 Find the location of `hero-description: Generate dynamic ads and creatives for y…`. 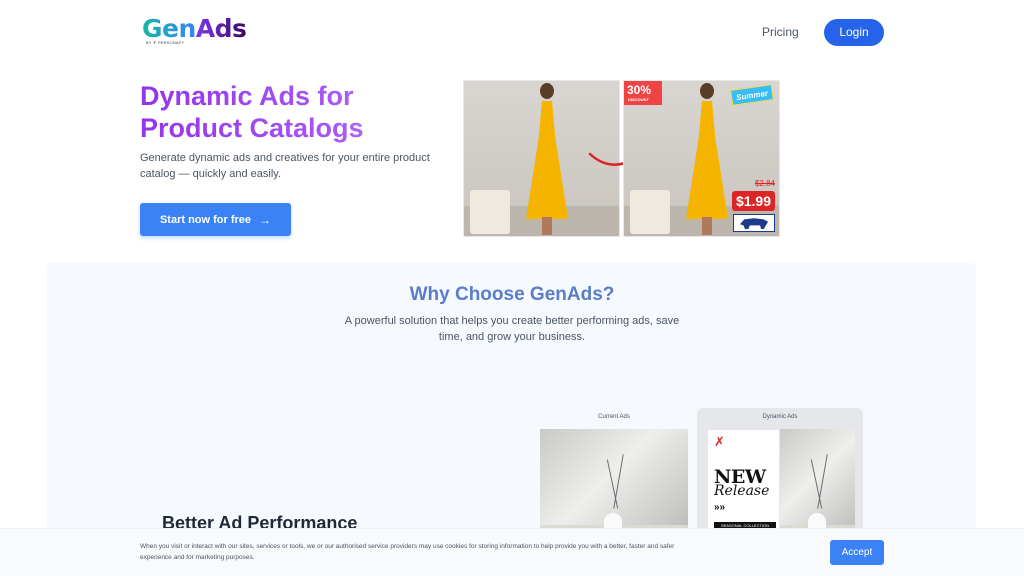

hero-description: Generate dynamic ads and creatives for y… is located at coordinates (285, 166).